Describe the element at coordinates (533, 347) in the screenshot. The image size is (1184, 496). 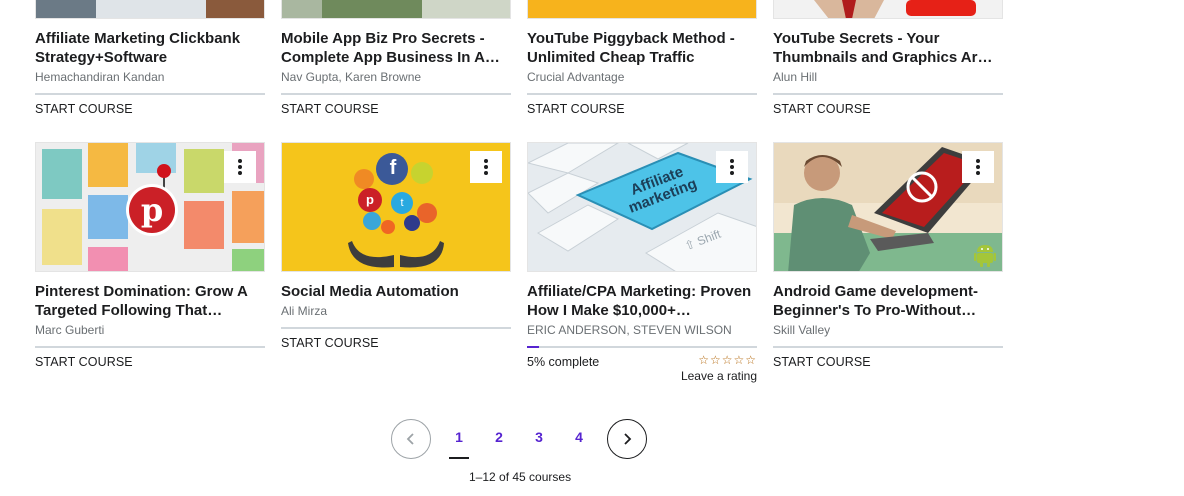
I see `progress-bar-fill` at that location.